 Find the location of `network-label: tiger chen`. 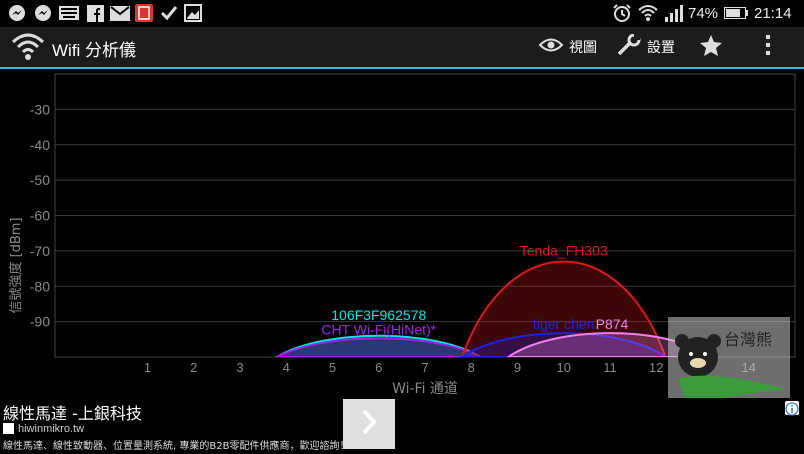

network-label: tiger chen is located at coordinates (563, 324).